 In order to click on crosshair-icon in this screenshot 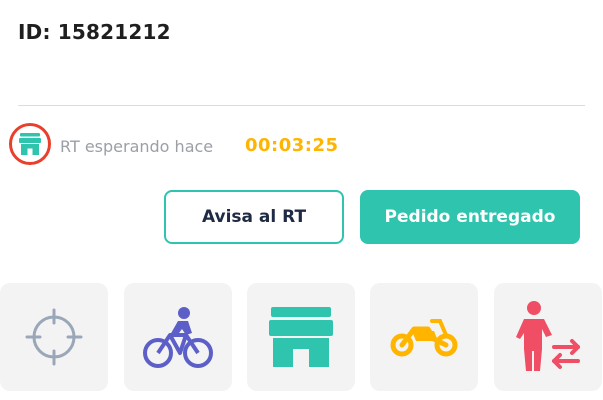, I will do `click(54, 337)`.